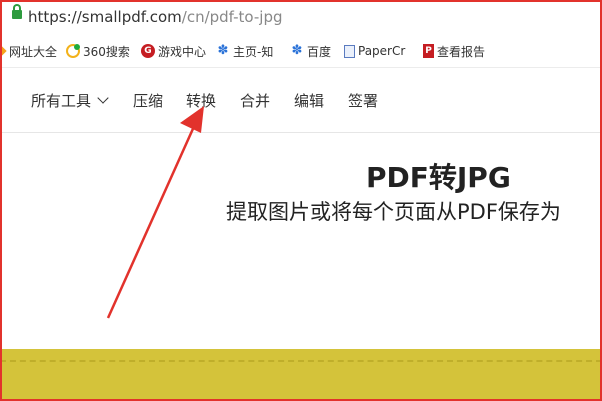  Describe the element at coordinates (349, 51) in the screenshot. I see `document-icon` at that location.